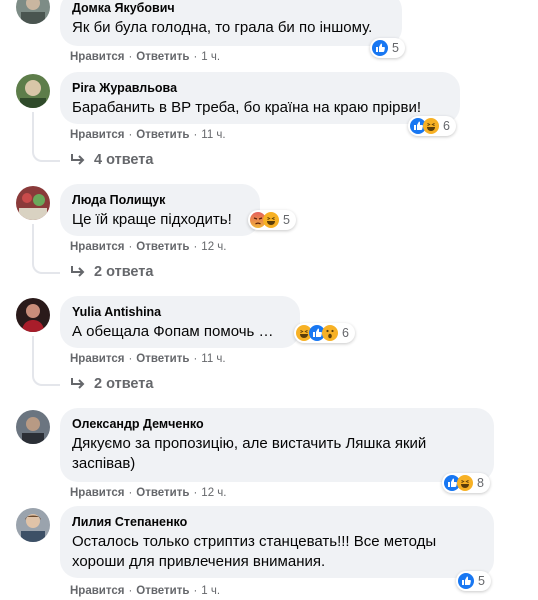 The width and height of the screenshot is (538, 600). Describe the element at coordinates (160, 210) in the screenshot. I see `comment-bubble: Люда Полищук Це їй краще підходить!` at that location.